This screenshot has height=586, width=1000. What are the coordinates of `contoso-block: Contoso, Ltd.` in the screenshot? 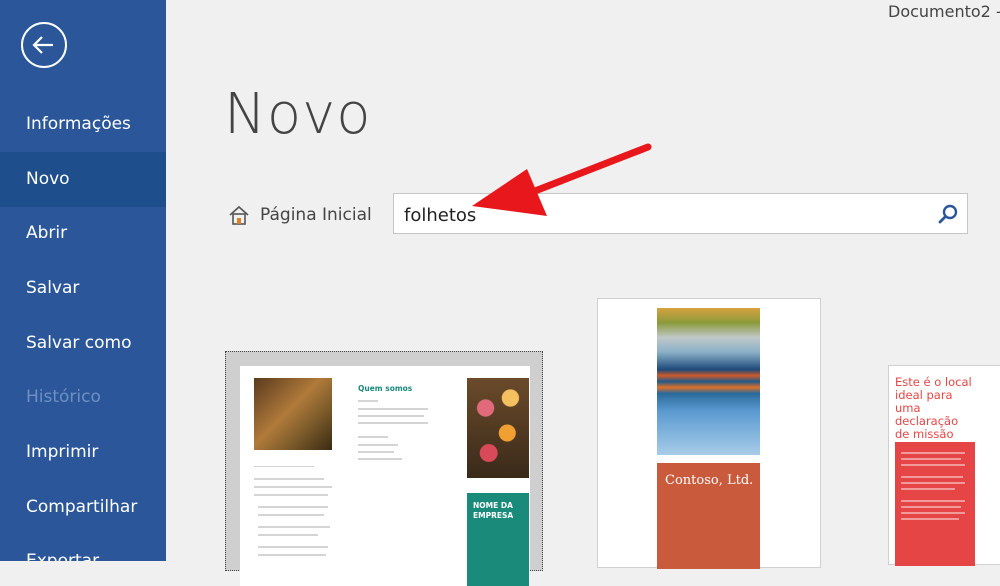 It's located at (708, 516).